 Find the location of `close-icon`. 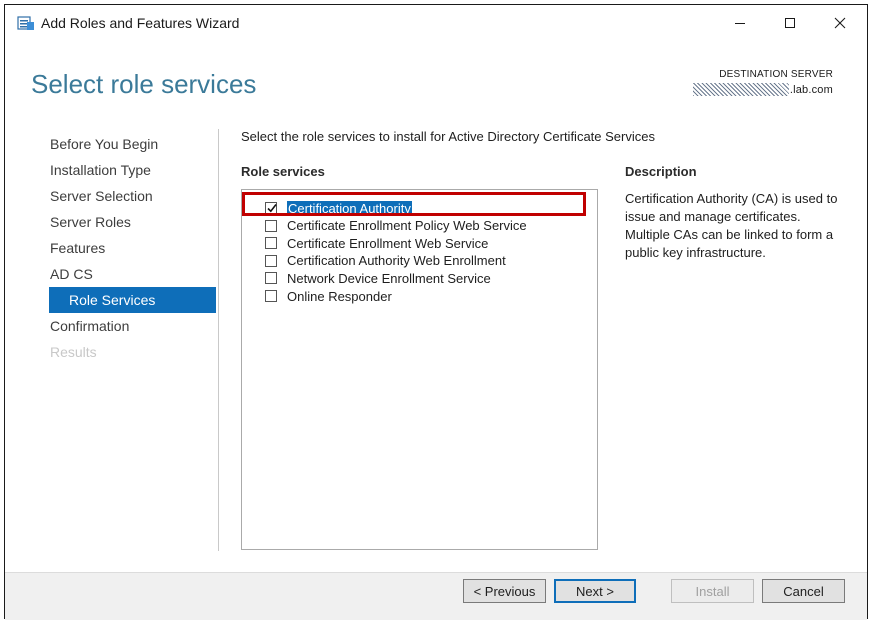

close-icon is located at coordinates (840, 23).